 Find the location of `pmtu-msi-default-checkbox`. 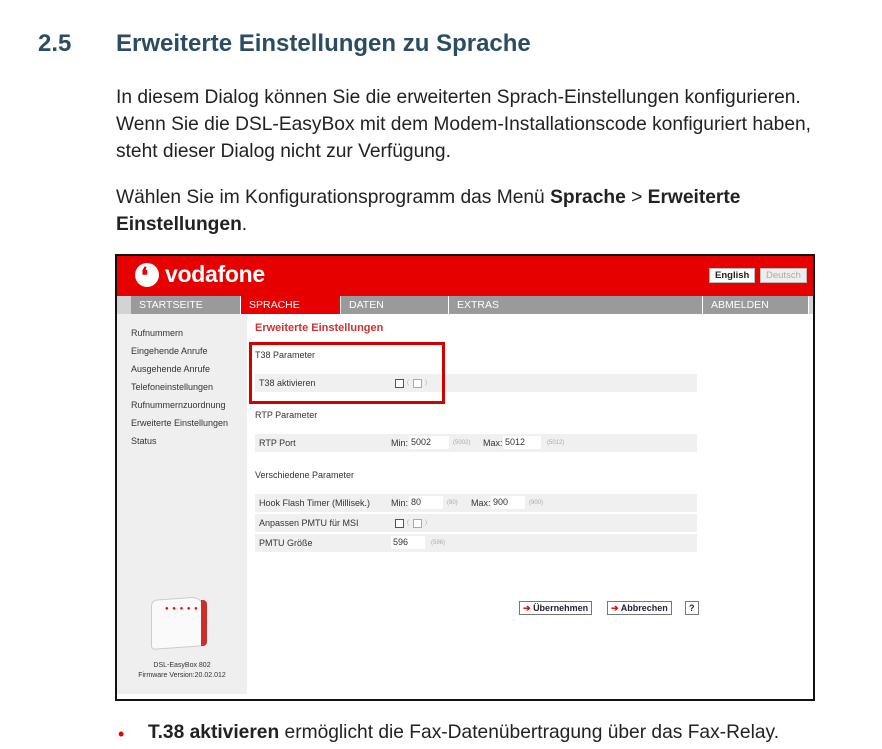

pmtu-msi-default-checkbox is located at coordinates (417, 523).